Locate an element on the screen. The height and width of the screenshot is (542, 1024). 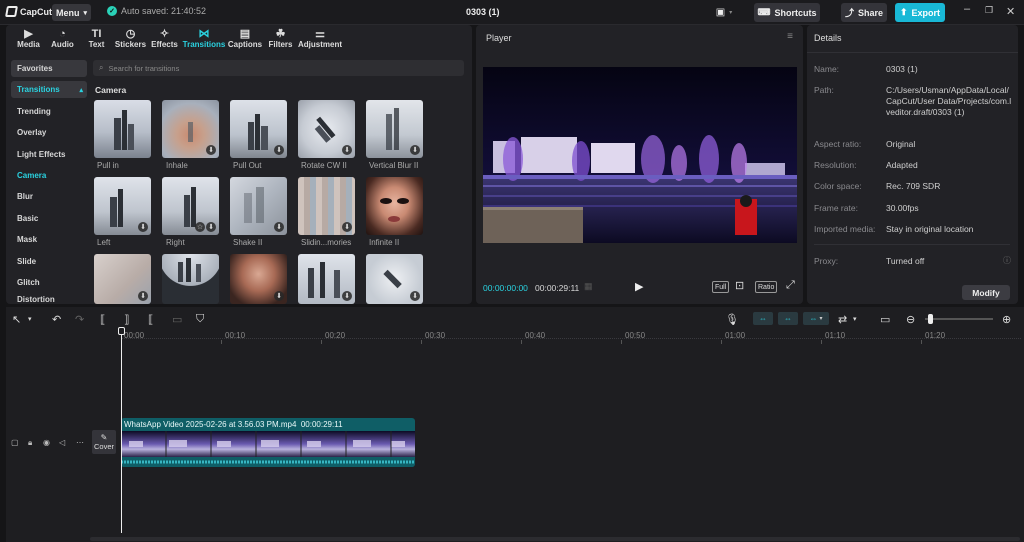
sidebar-item-basic: Basic is located at coordinates (49, 218).